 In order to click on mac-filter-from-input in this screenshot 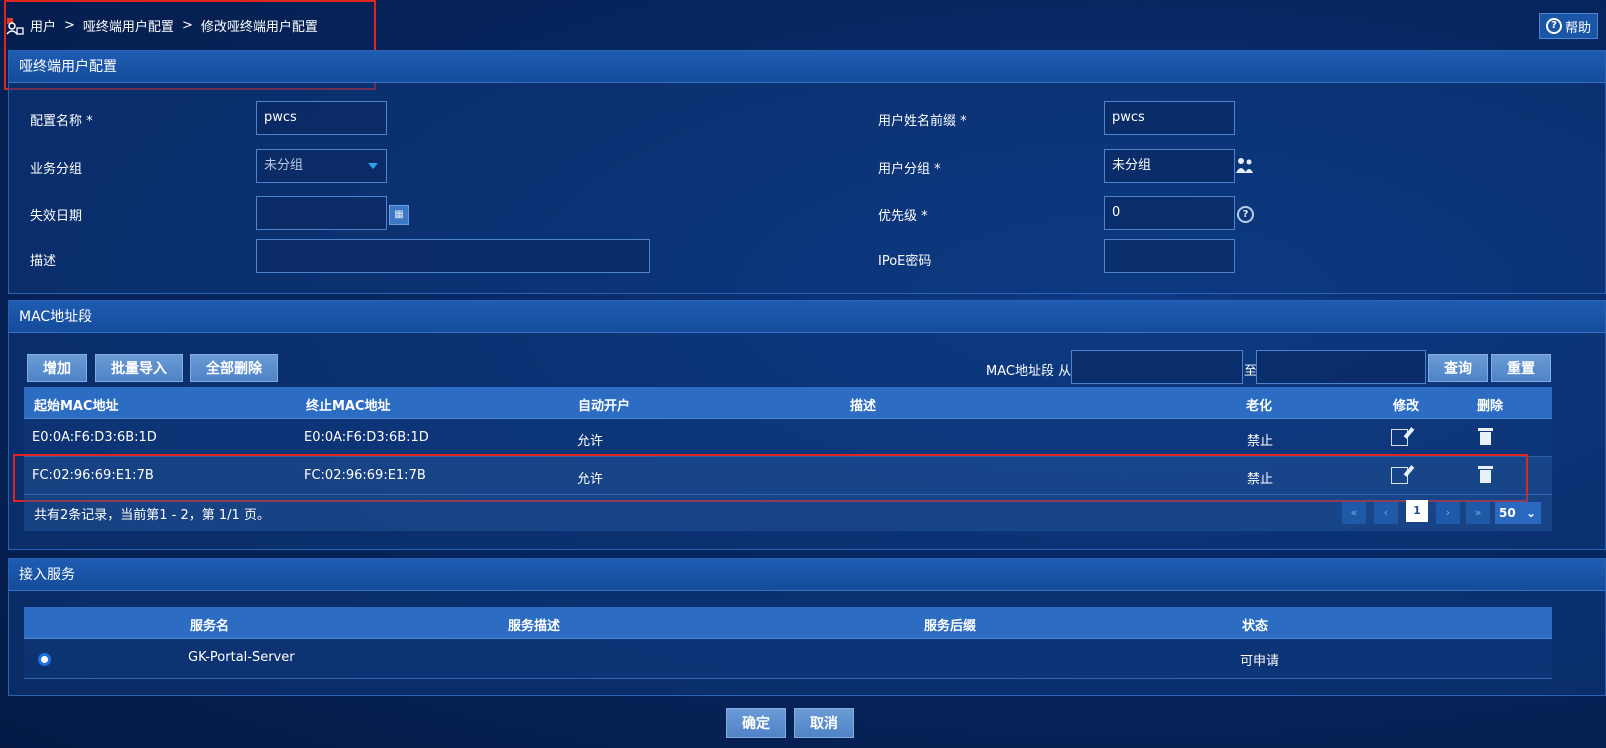, I will do `click(1157, 367)`.